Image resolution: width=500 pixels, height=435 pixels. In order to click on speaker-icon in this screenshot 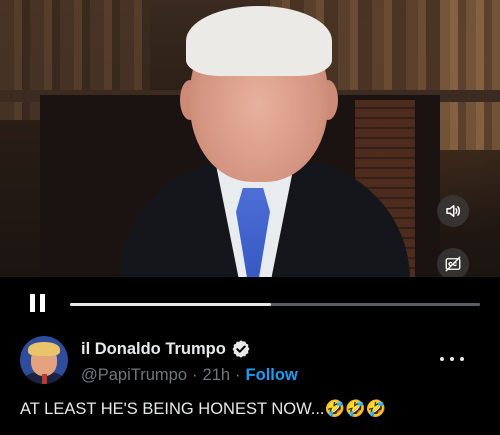, I will do `click(453, 211)`.